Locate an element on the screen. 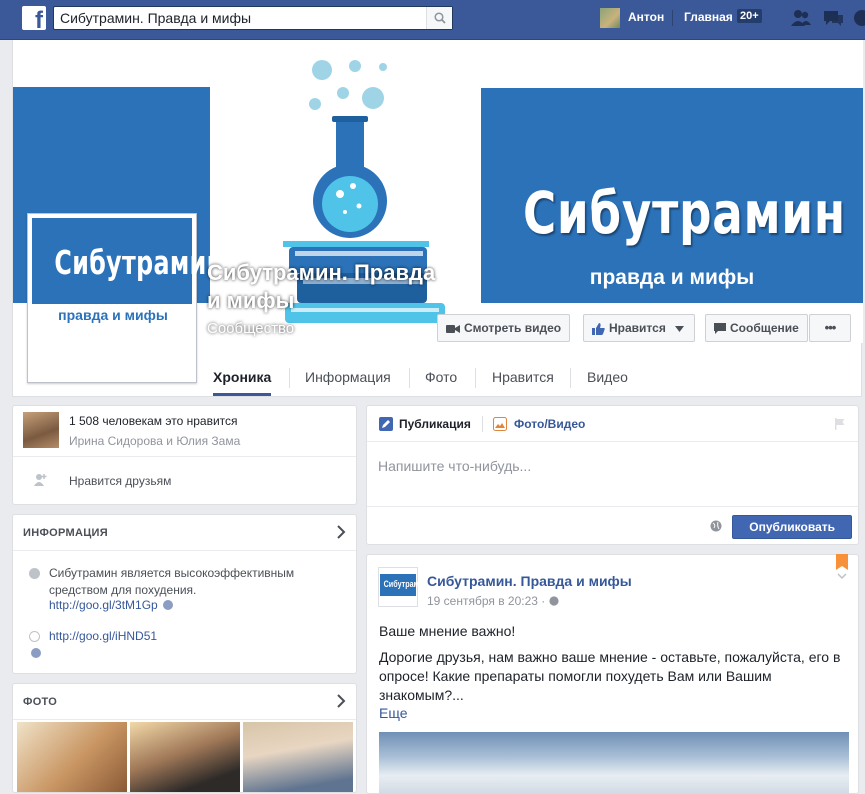 This screenshot has width=865, height=794. tab-videos: Видео is located at coordinates (607, 377).